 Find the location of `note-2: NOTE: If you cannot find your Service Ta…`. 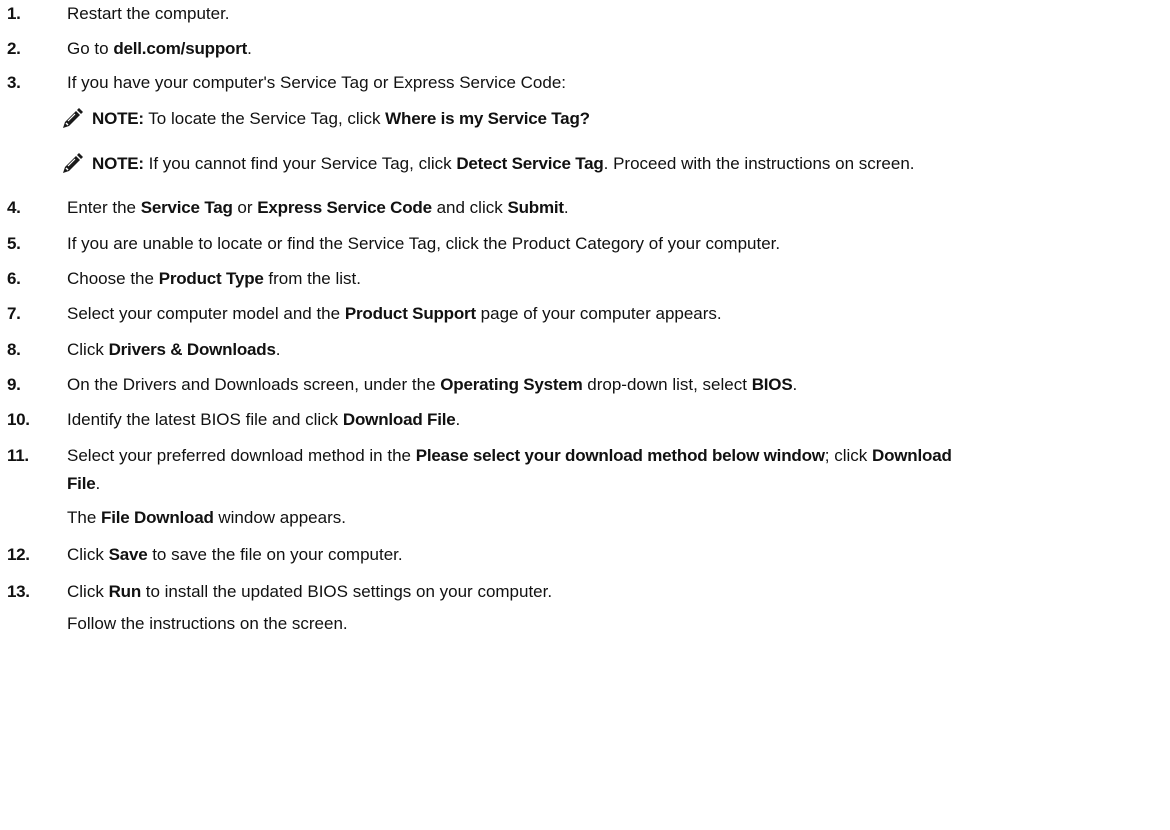

note-2: NOTE: If you cannot find your Service Ta… is located at coordinates (610, 164).